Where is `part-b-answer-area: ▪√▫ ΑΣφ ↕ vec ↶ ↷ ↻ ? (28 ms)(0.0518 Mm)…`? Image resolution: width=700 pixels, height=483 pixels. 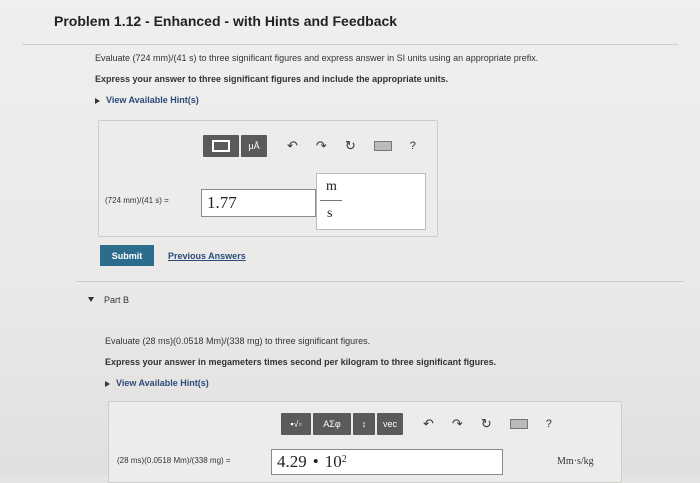
part-b-answer-area: ▪√▫ ΑΣφ ↕ vec ↶ ↷ ↻ ? (28 ms)(0.0518 Mm)… is located at coordinates (365, 442).